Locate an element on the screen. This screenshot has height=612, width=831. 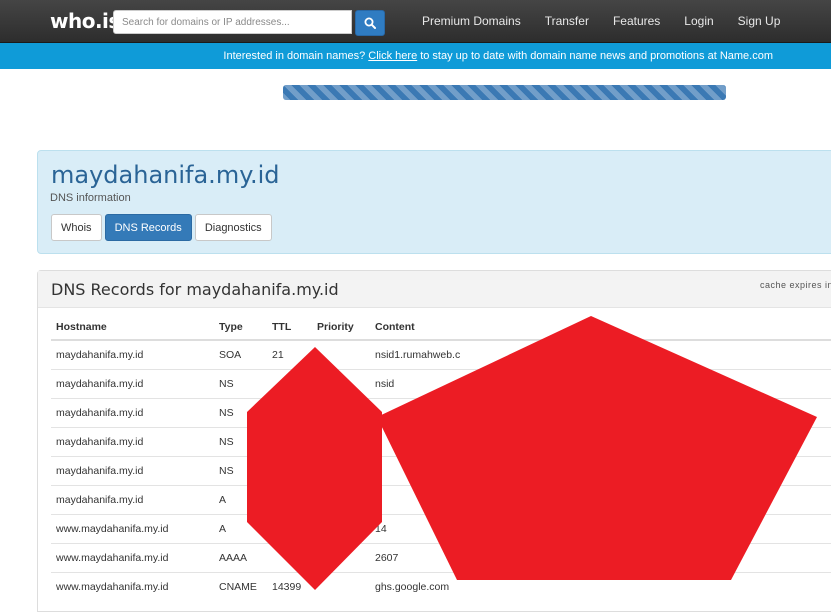
table-row: www.maydahanifa.my.id A 14 is located at coordinates (441, 529).